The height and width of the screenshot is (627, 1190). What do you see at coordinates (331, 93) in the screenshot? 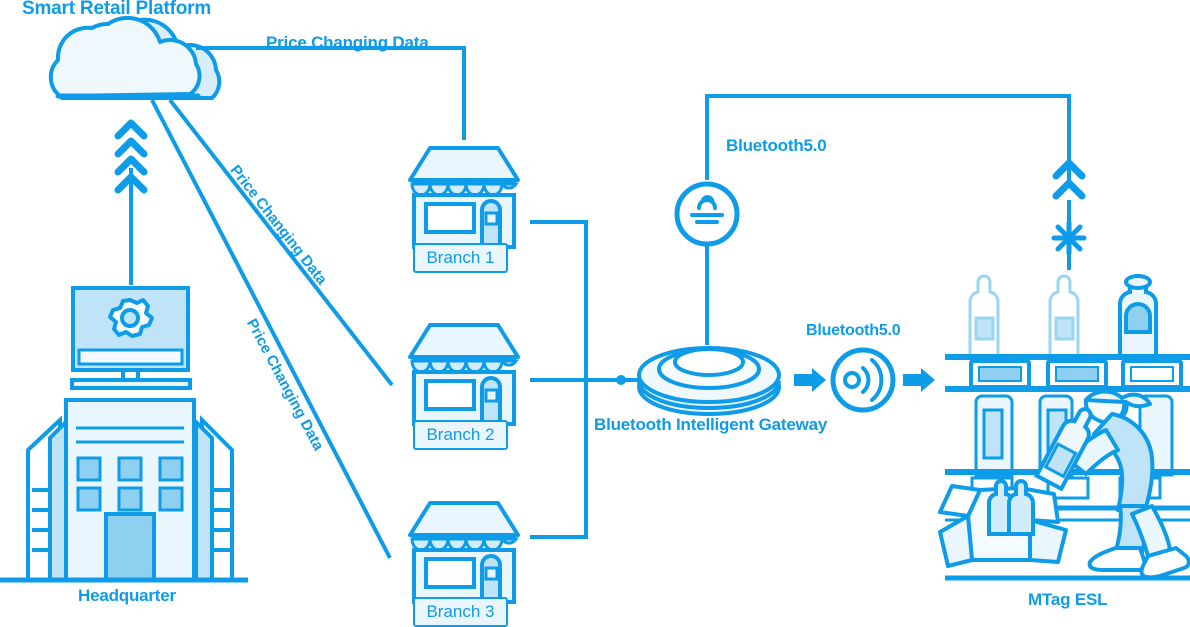
I see `cloud-to-branch1-connector` at bounding box center [331, 93].